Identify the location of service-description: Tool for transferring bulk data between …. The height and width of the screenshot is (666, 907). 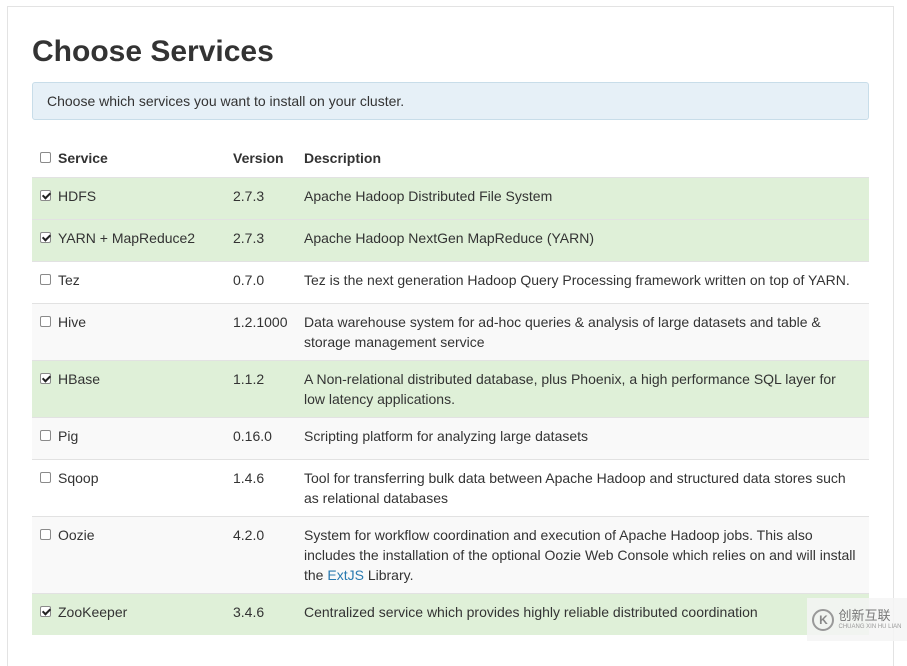
(575, 488).